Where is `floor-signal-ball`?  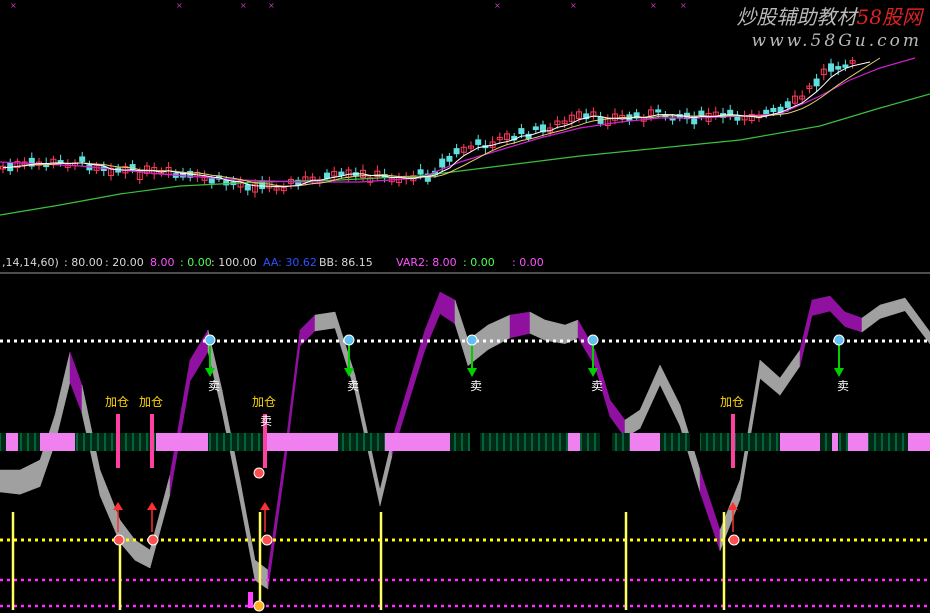 floor-signal-ball is located at coordinates (259, 606).